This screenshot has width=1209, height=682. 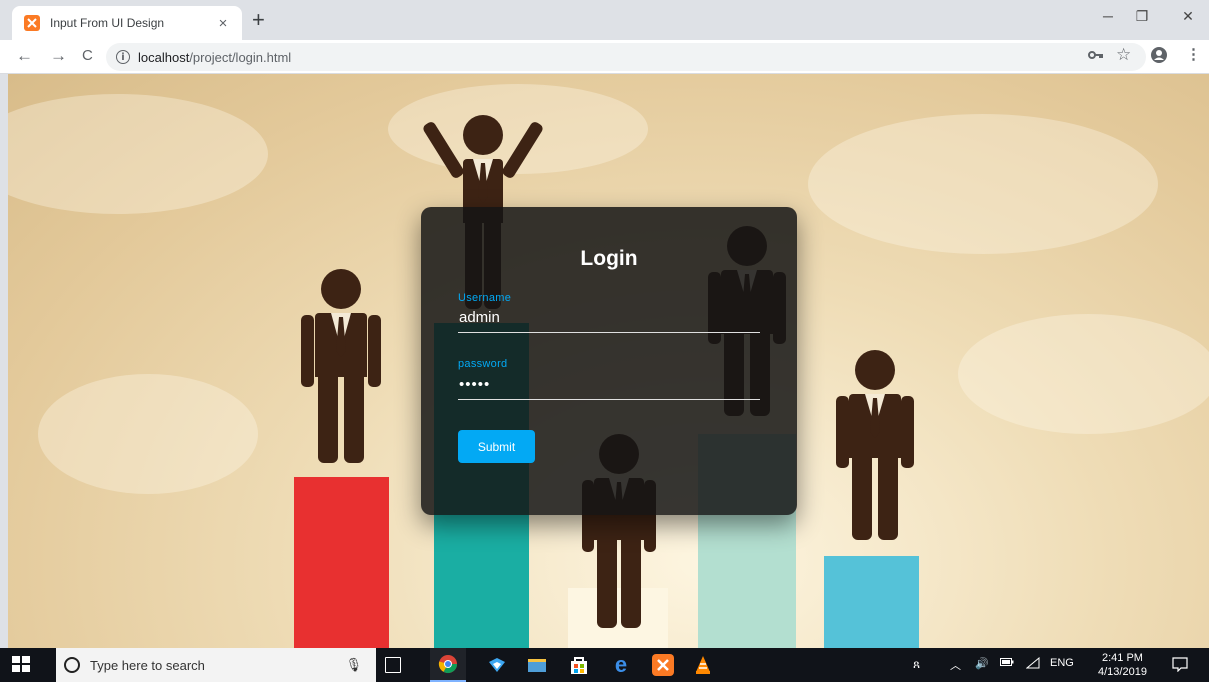 I want to click on back-button: ←, so click(x=24, y=56).